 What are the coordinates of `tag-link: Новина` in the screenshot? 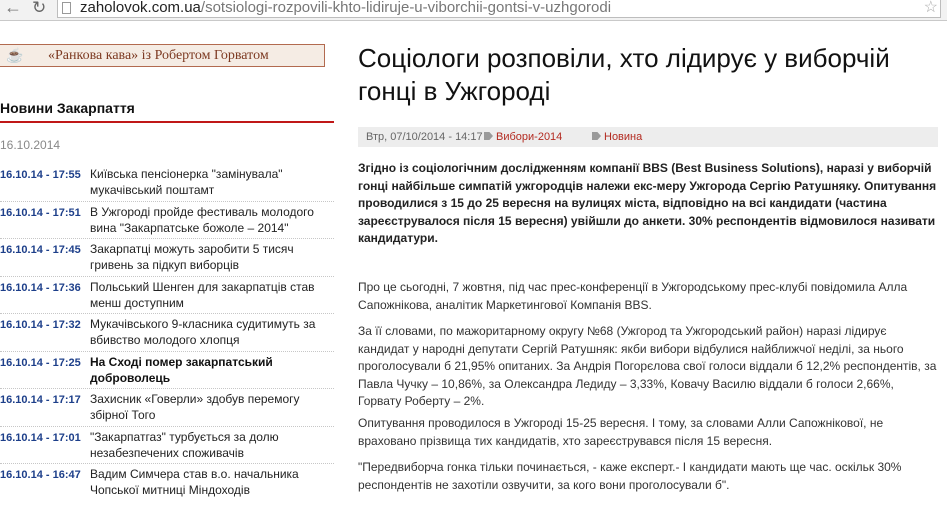 It's located at (623, 137).